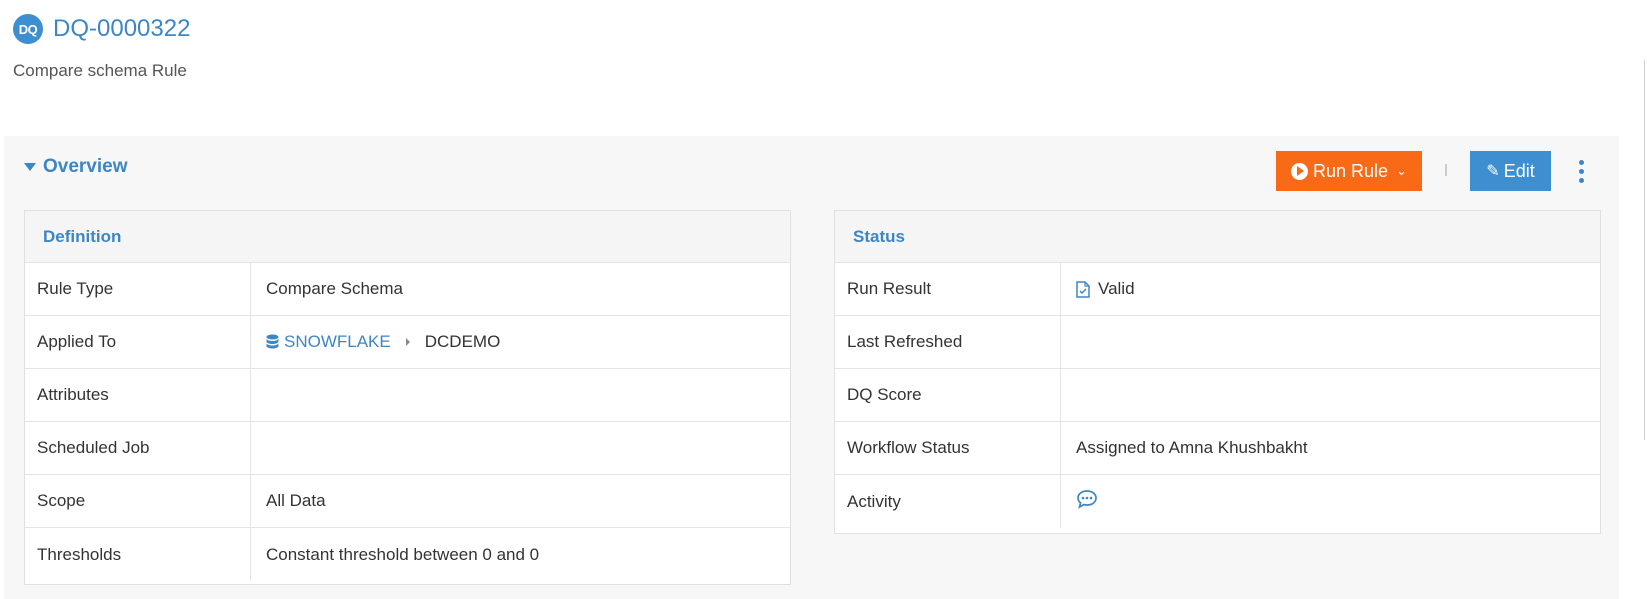 The width and height of the screenshot is (1647, 599). I want to click on dq-badge-icon: DQ, so click(28, 29).